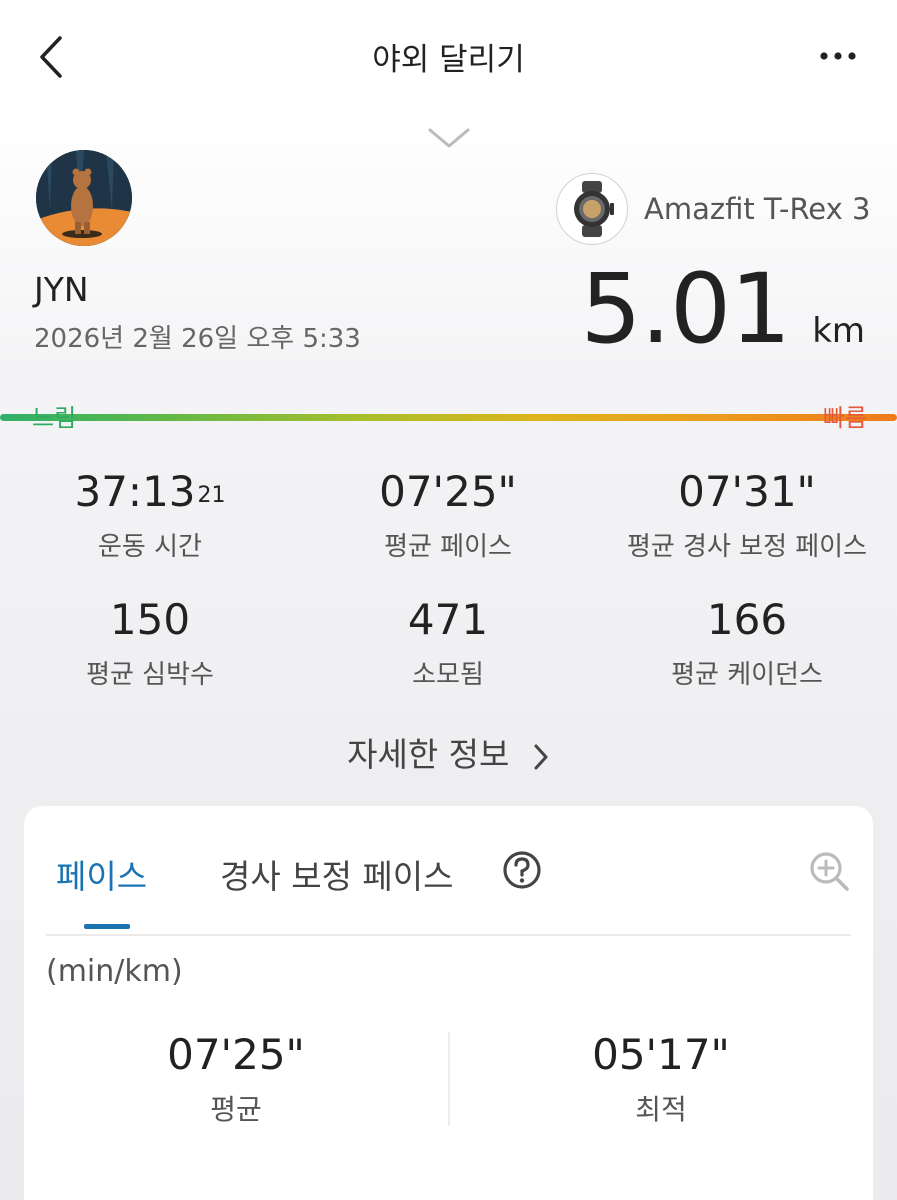 The height and width of the screenshot is (1200, 897). I want to click on pace-fast-label: 빠름, so click(844, 418).